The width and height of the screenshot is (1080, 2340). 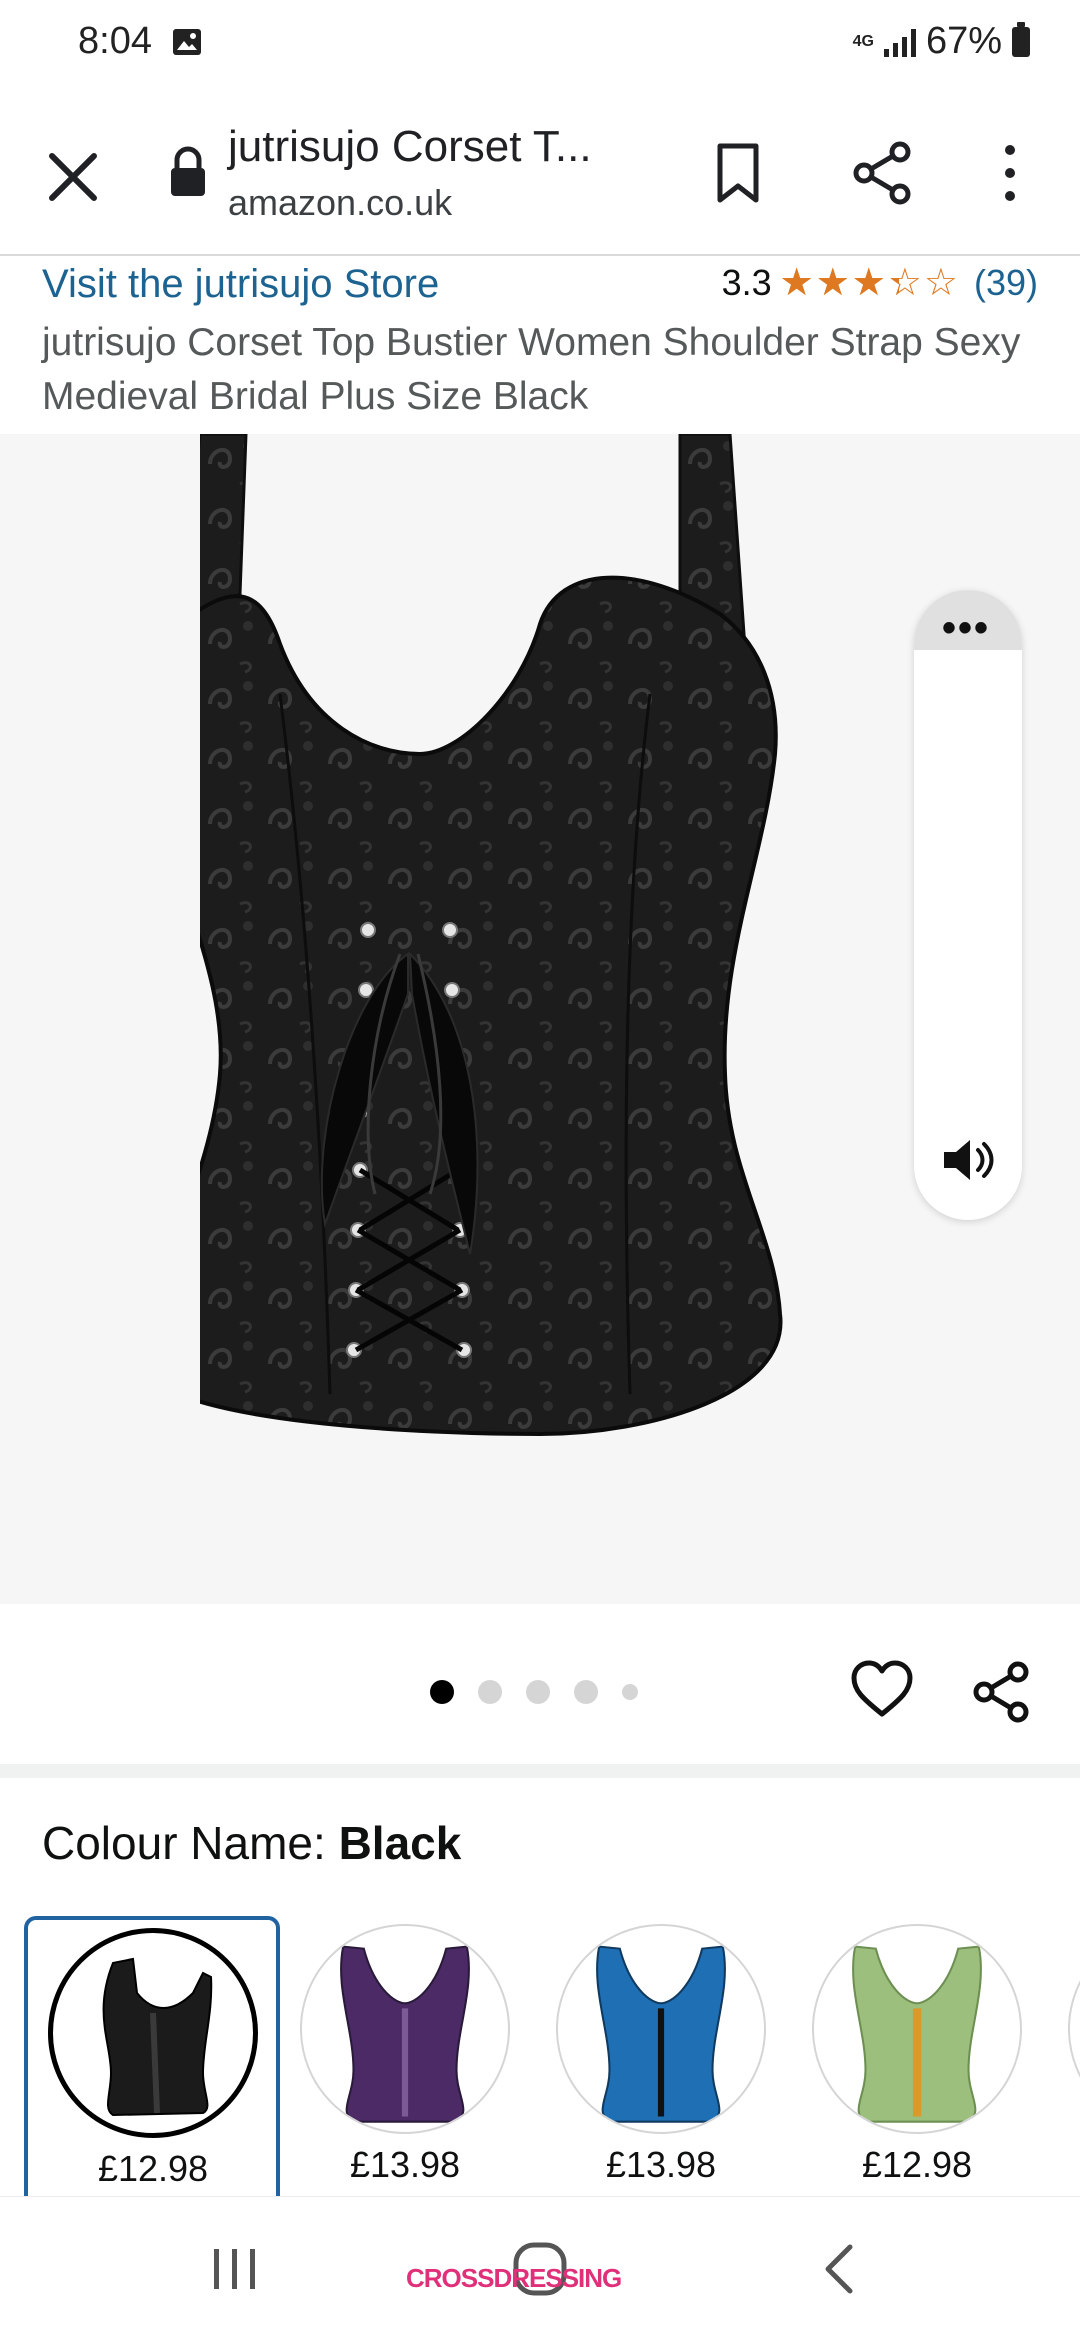 I want to click on section-divider, so click(x=540, y=1771).